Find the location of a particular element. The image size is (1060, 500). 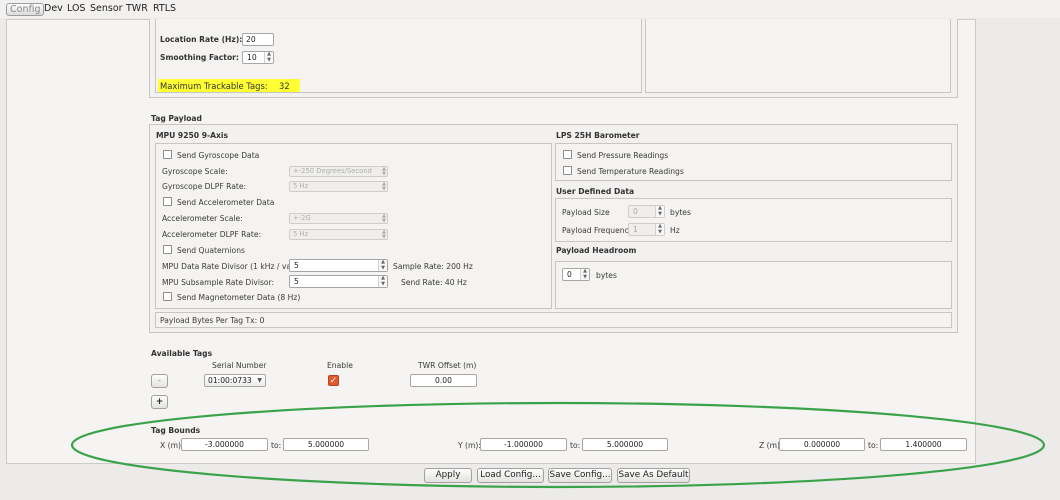

available-tags-title: Available Tags is located at coordinates (182, 353).